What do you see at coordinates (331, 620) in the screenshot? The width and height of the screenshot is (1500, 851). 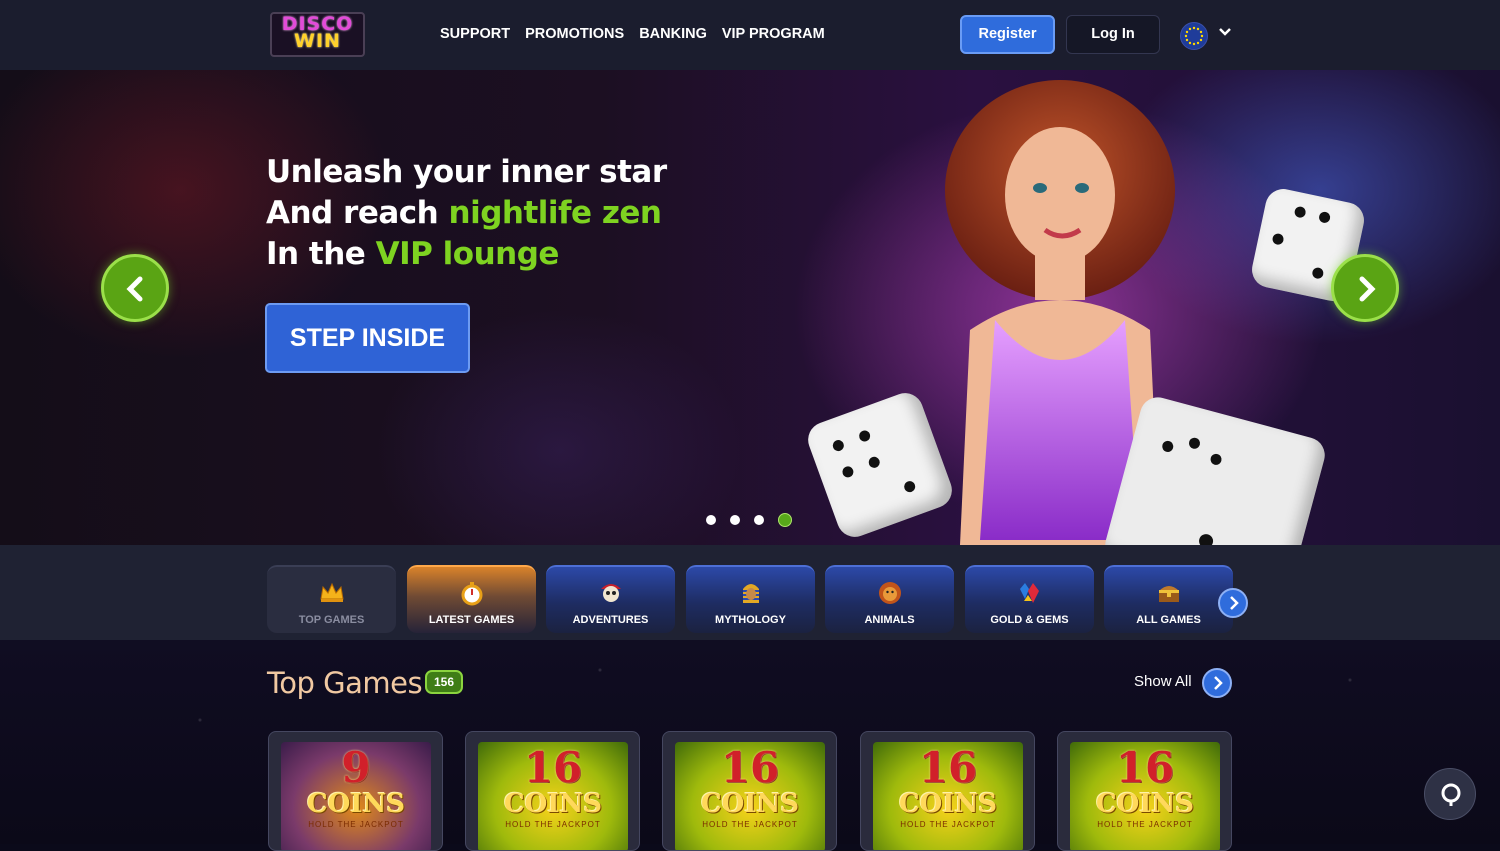 I see `category-label: TOP GAMES` at bounding box center [331, 620].